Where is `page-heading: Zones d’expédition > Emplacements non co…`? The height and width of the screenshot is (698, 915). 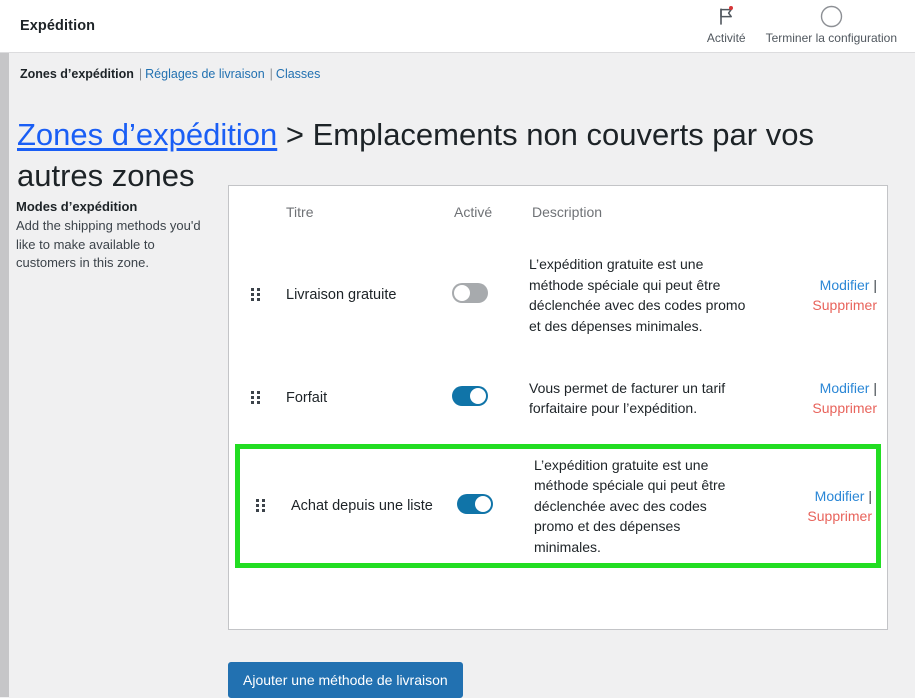 page-heading: Zones d’expédition > Emplacements non co… is located at coordinates (422, 155).